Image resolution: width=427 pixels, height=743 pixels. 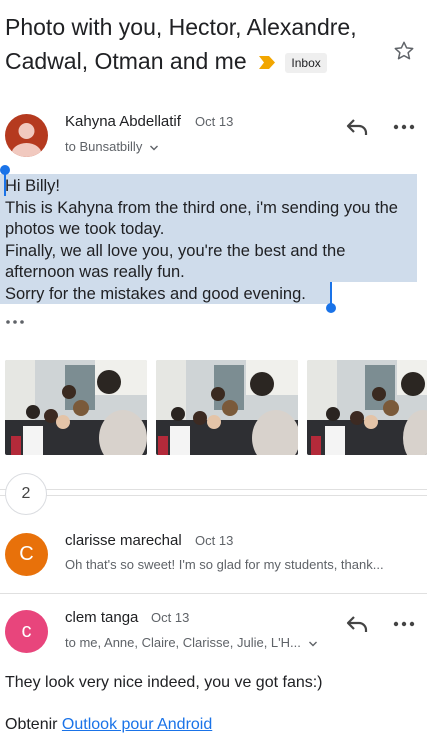 I want to click on sender-name: clem tanga, so click(x=101, y=617).